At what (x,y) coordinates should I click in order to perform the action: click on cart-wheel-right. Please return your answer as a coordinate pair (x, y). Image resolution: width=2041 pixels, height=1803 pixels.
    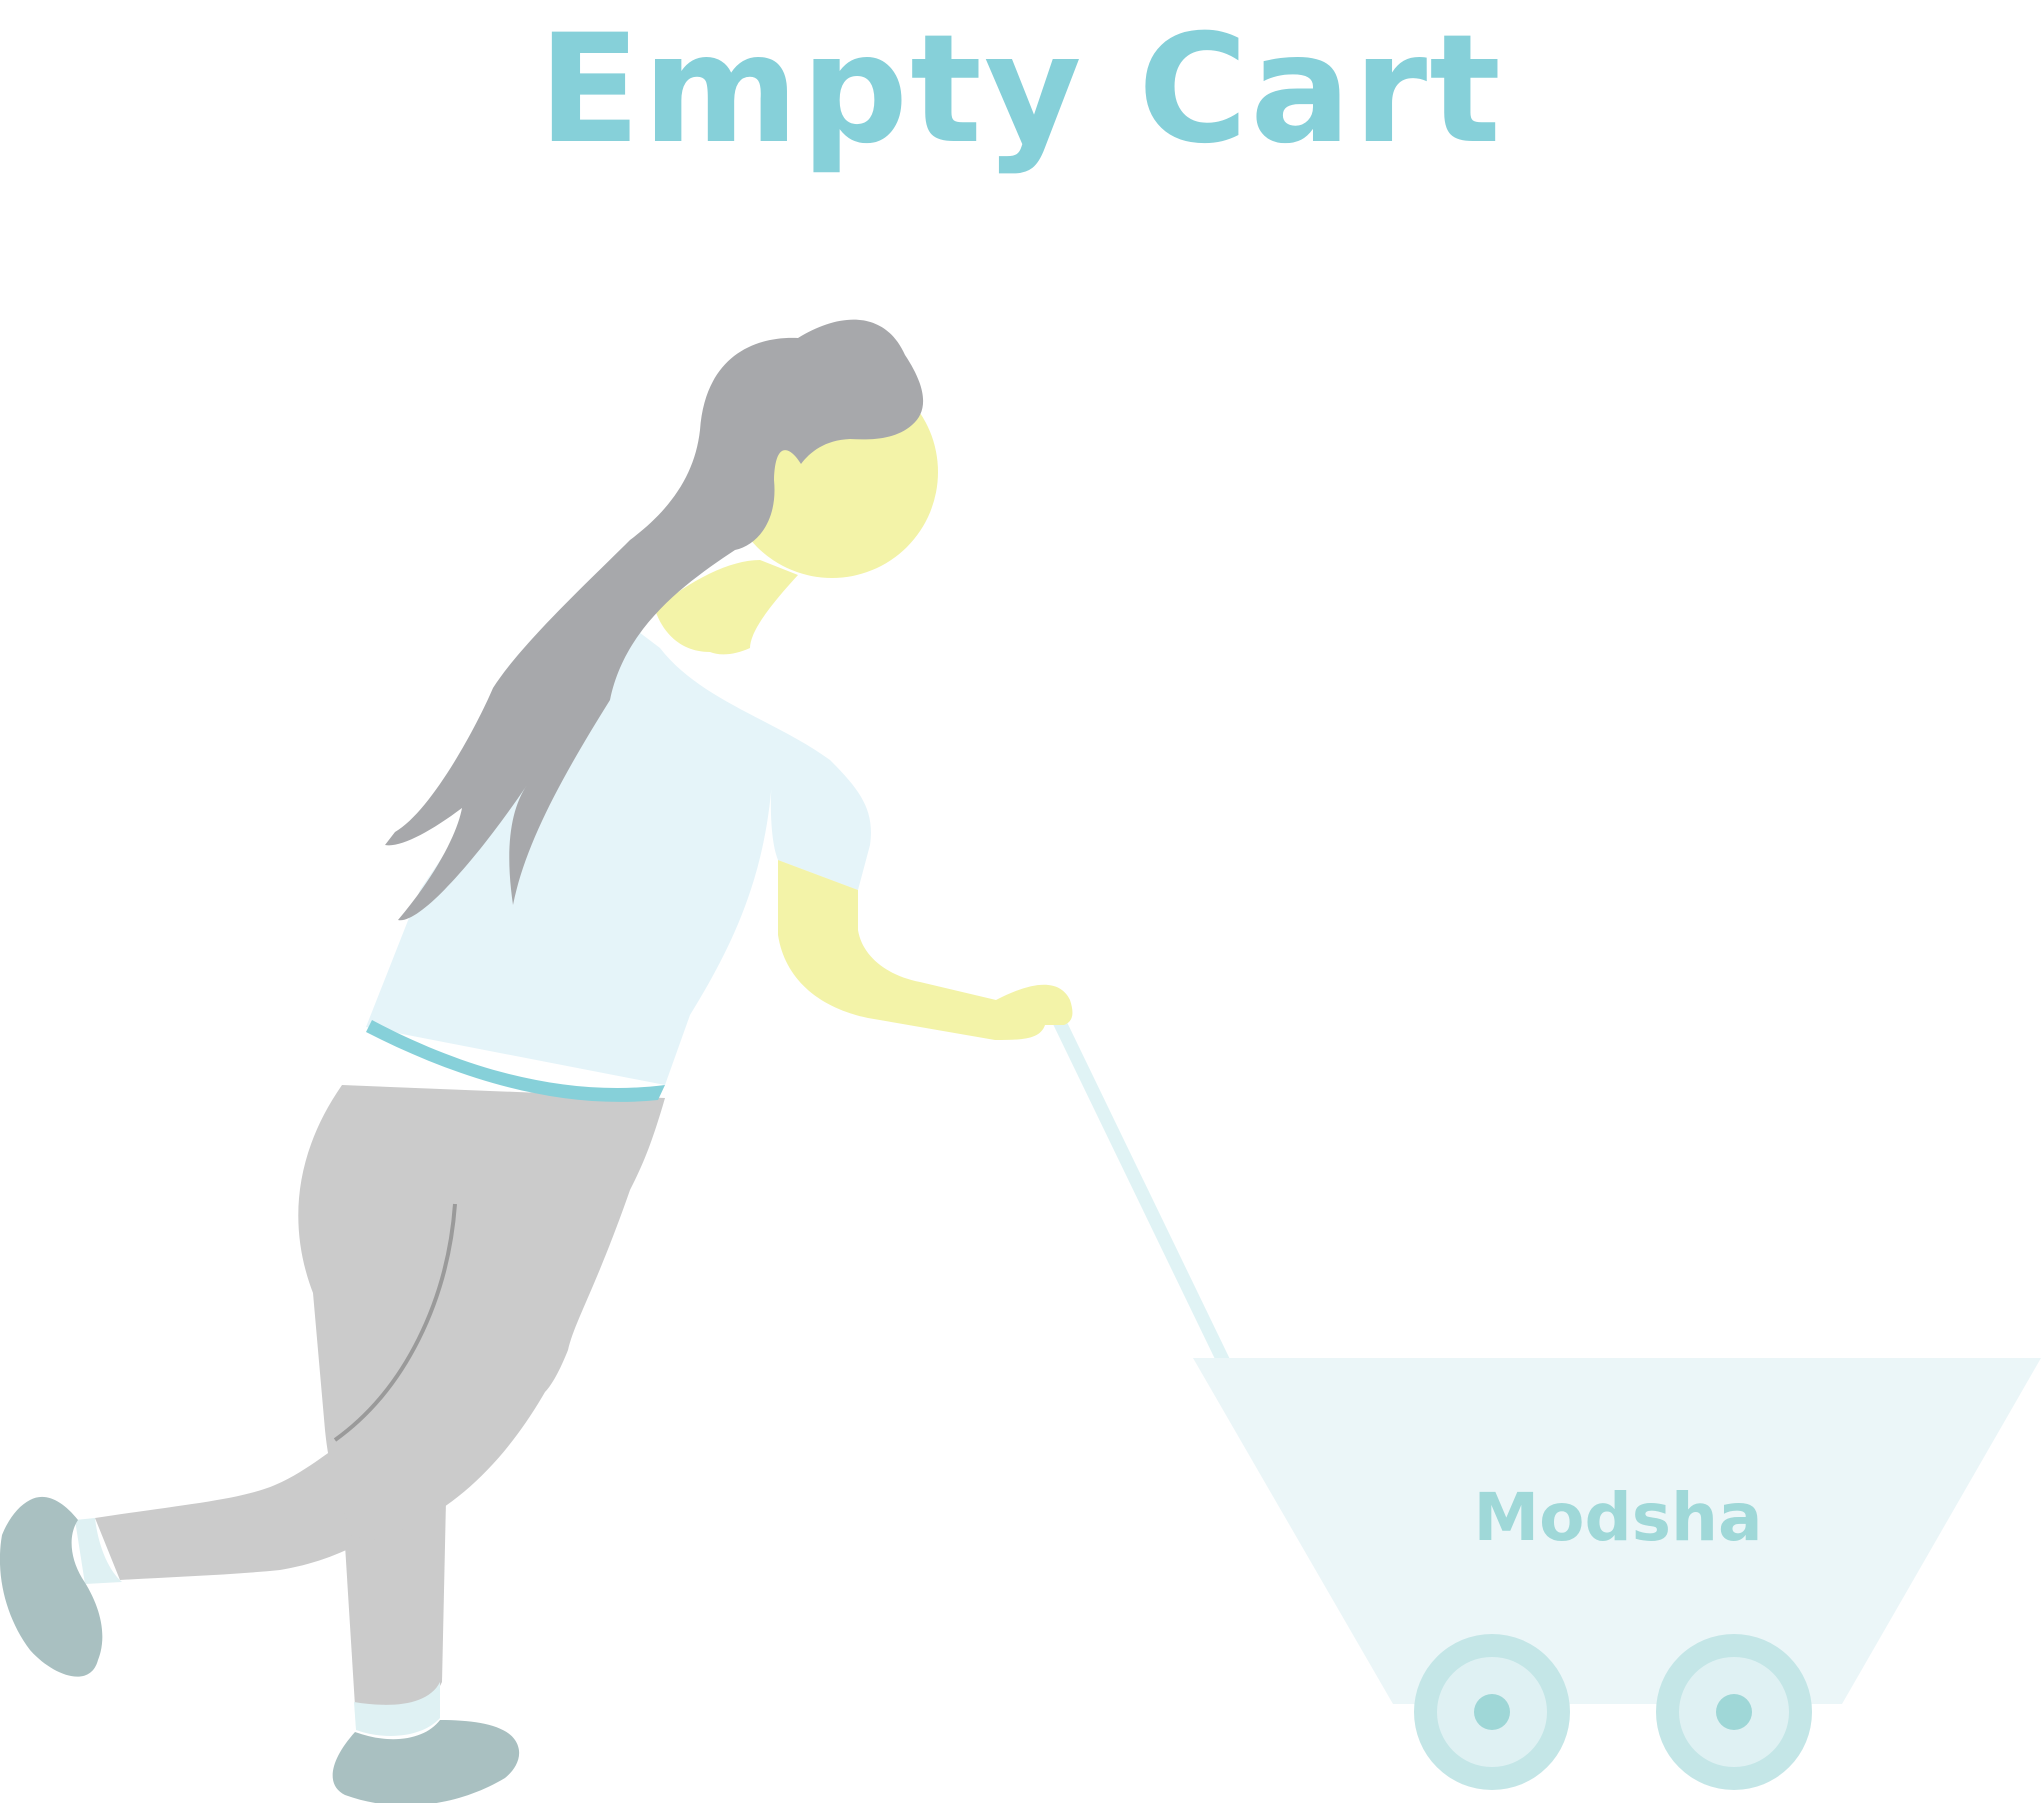
    Looking at the image, I should click on (1734, 1712).